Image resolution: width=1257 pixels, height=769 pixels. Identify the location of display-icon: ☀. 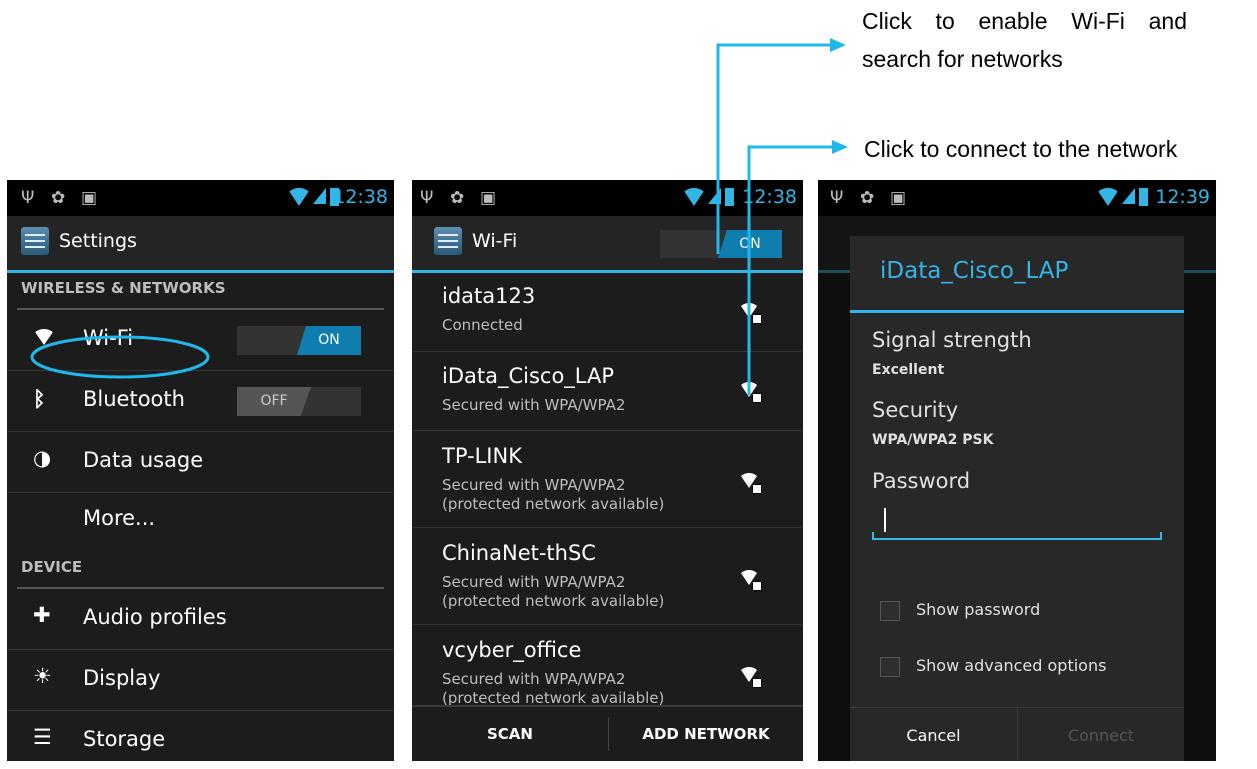
(42, 676).